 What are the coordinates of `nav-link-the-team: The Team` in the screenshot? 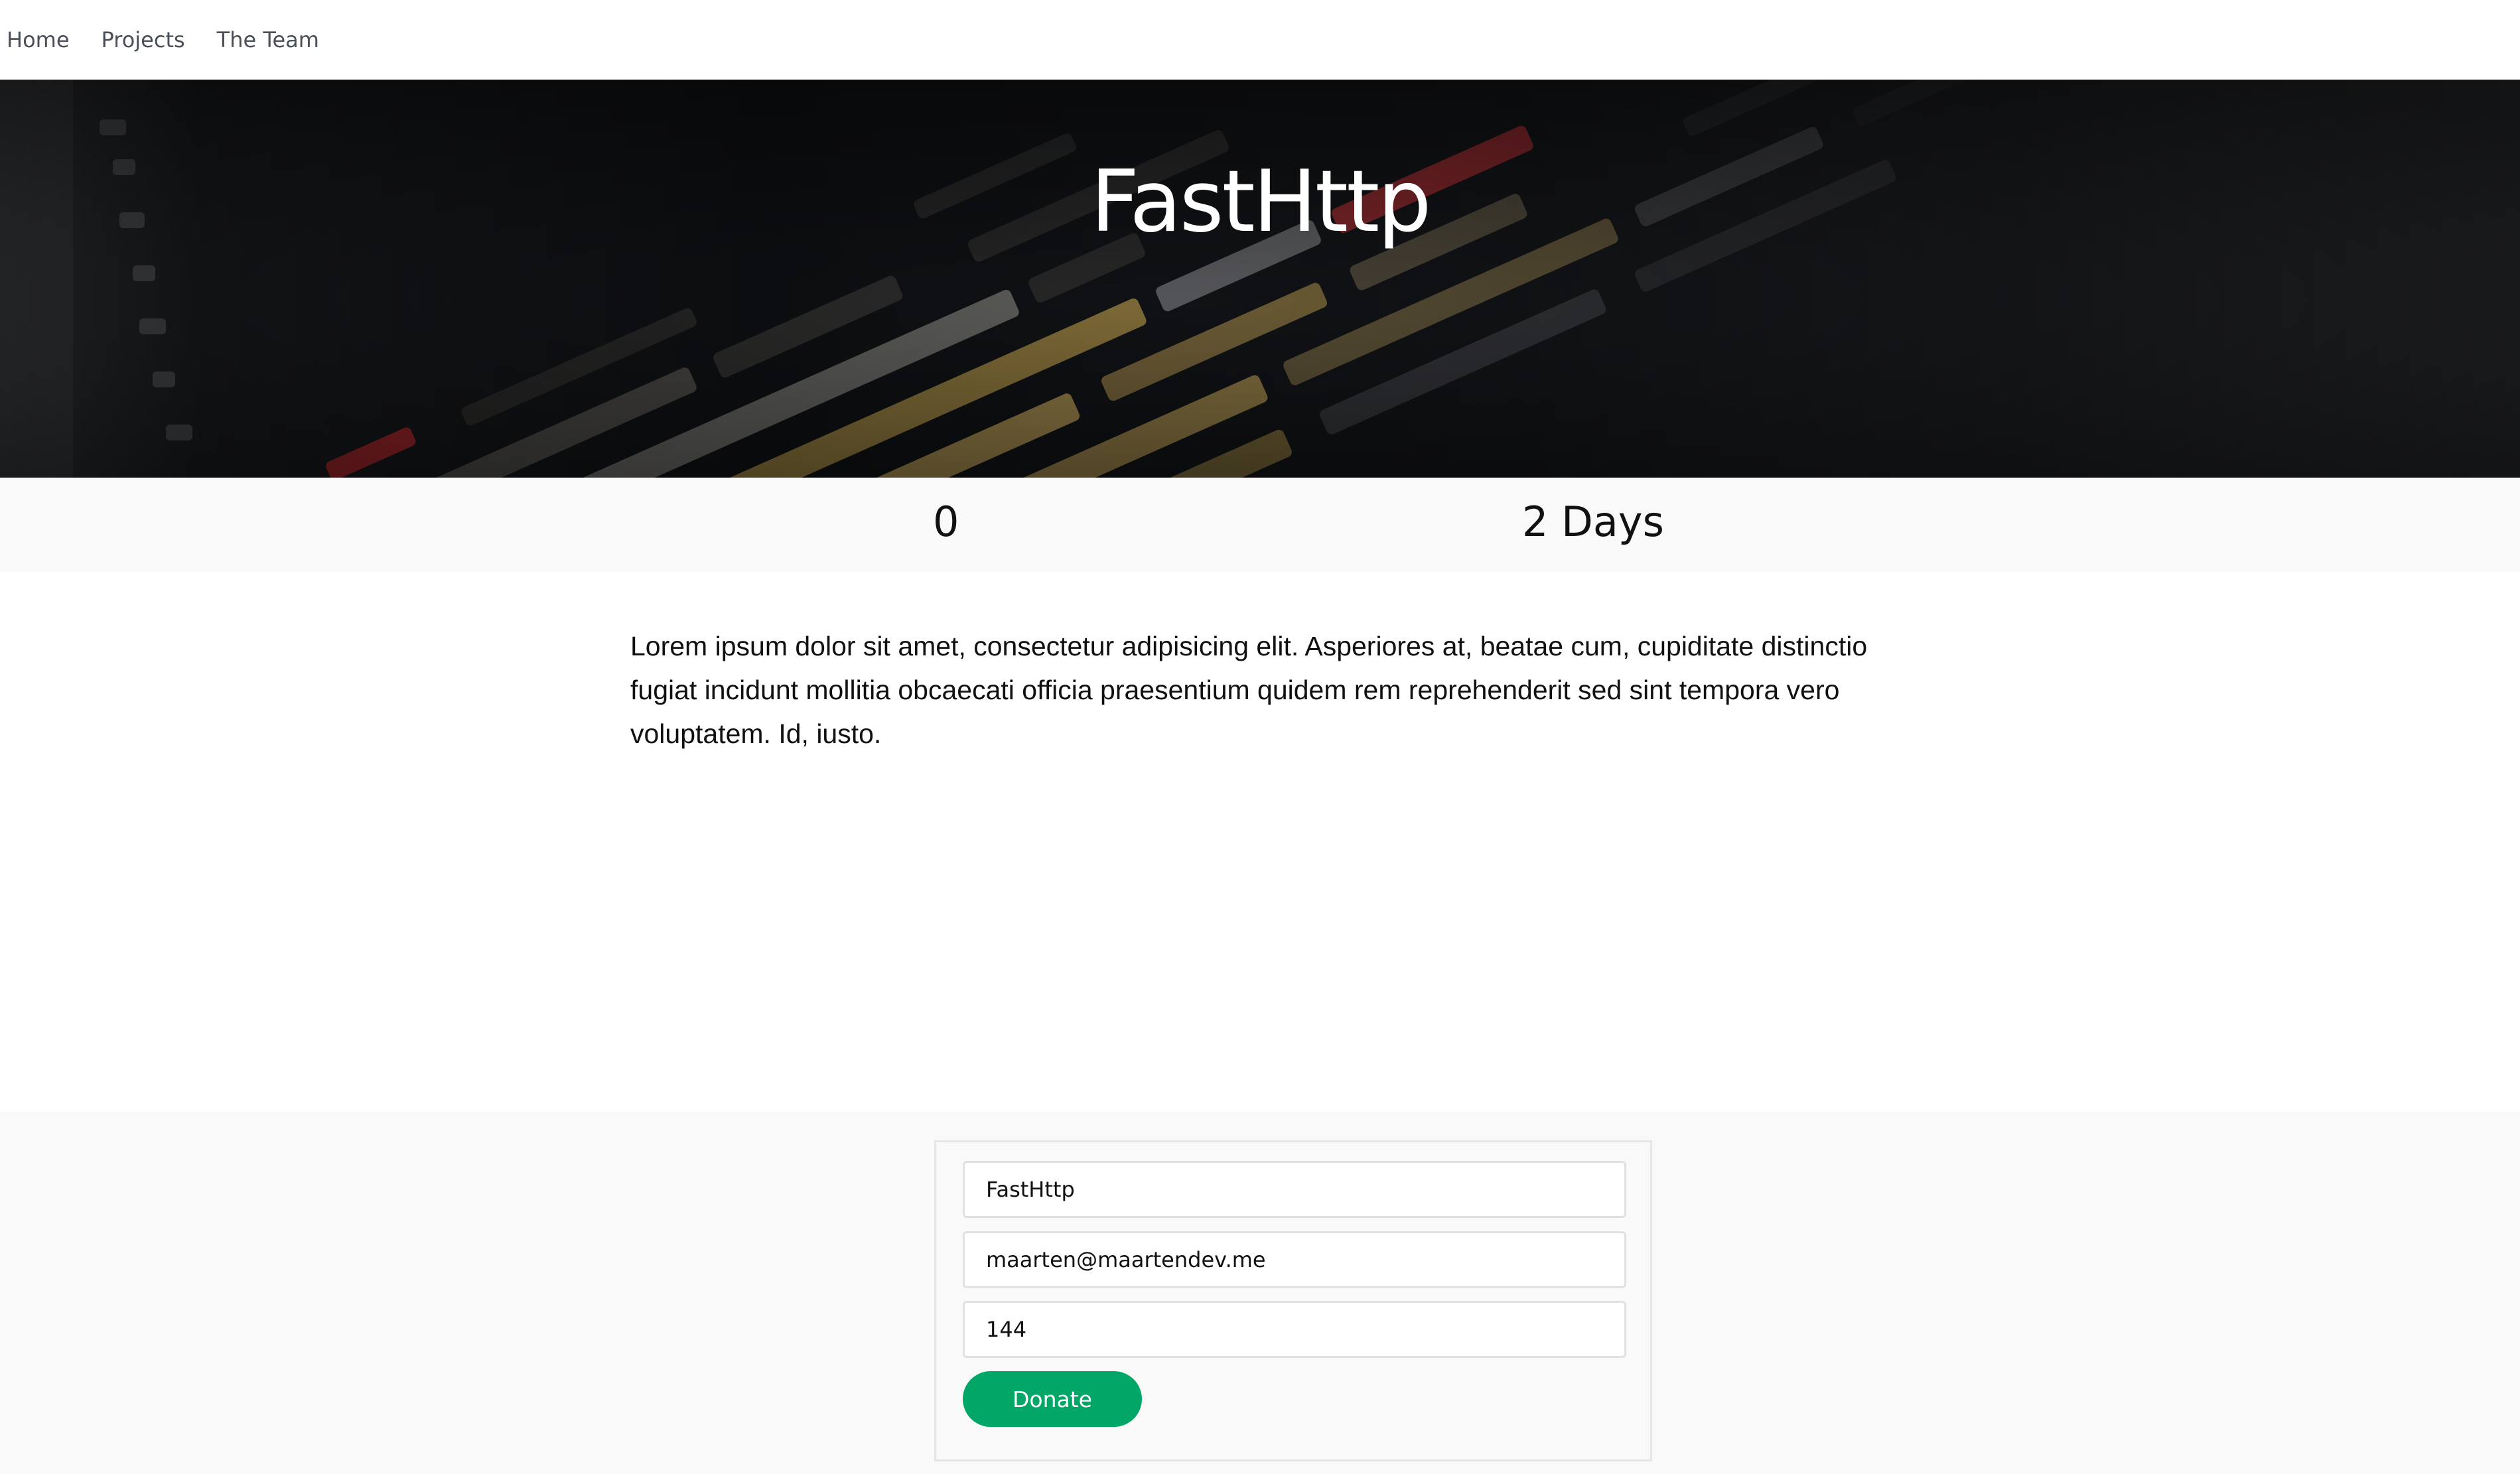 It's located at (268, 39).